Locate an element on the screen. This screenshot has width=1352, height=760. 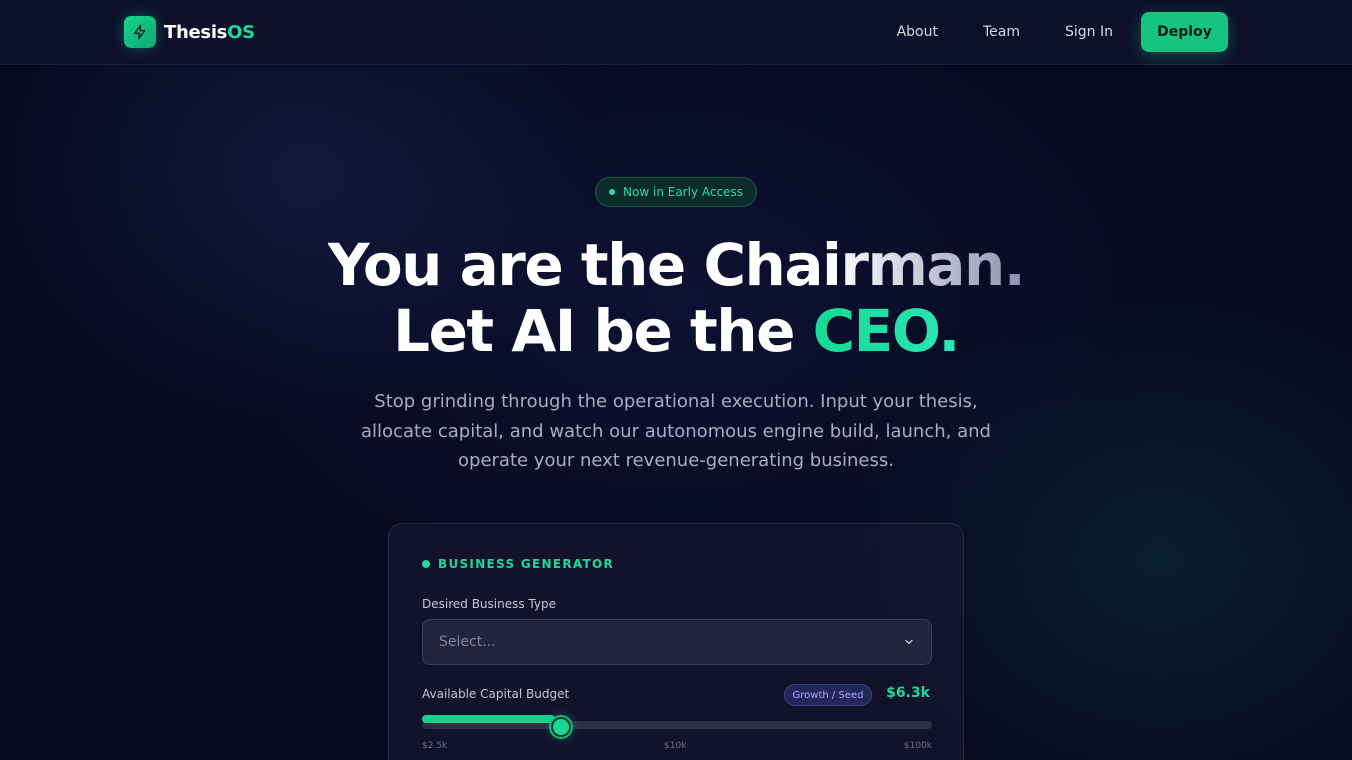
deploy-button: Deploy is located at coordinates (1184, 32).